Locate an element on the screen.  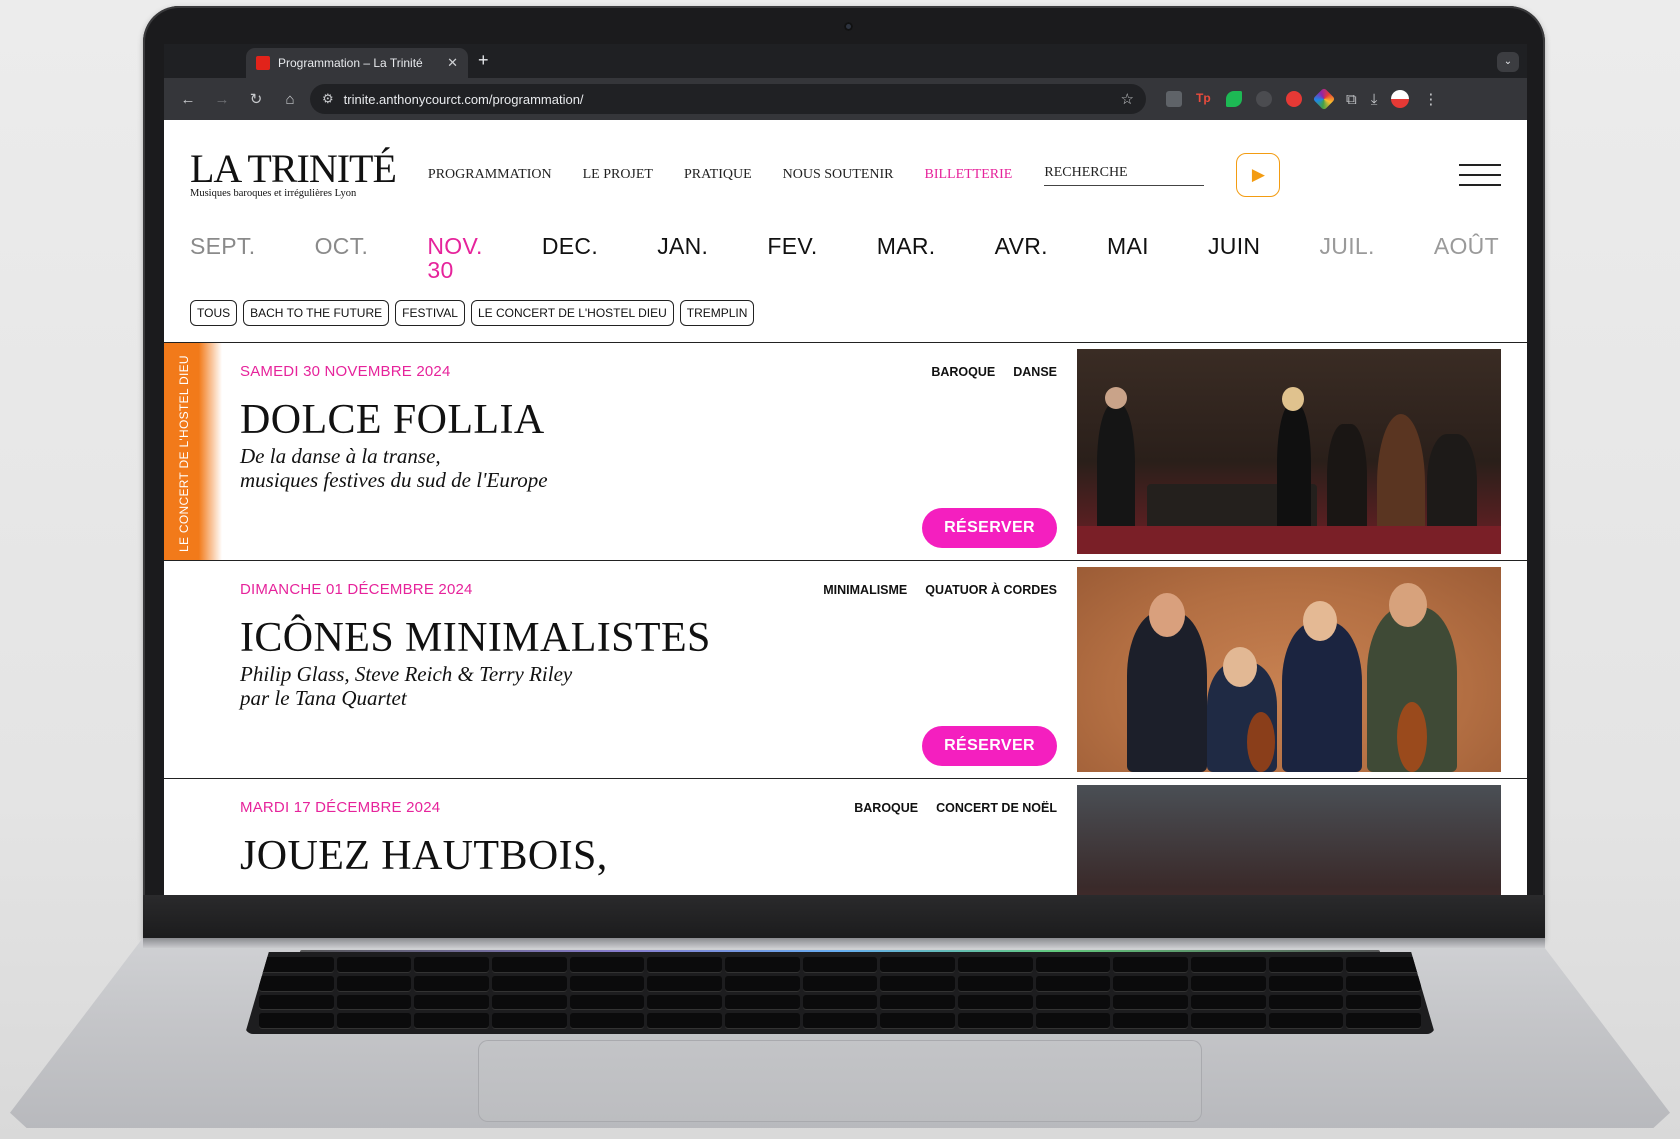
event-tags: BAROQUE CONCERT DE NOËL is located at coordinates (955, 808).